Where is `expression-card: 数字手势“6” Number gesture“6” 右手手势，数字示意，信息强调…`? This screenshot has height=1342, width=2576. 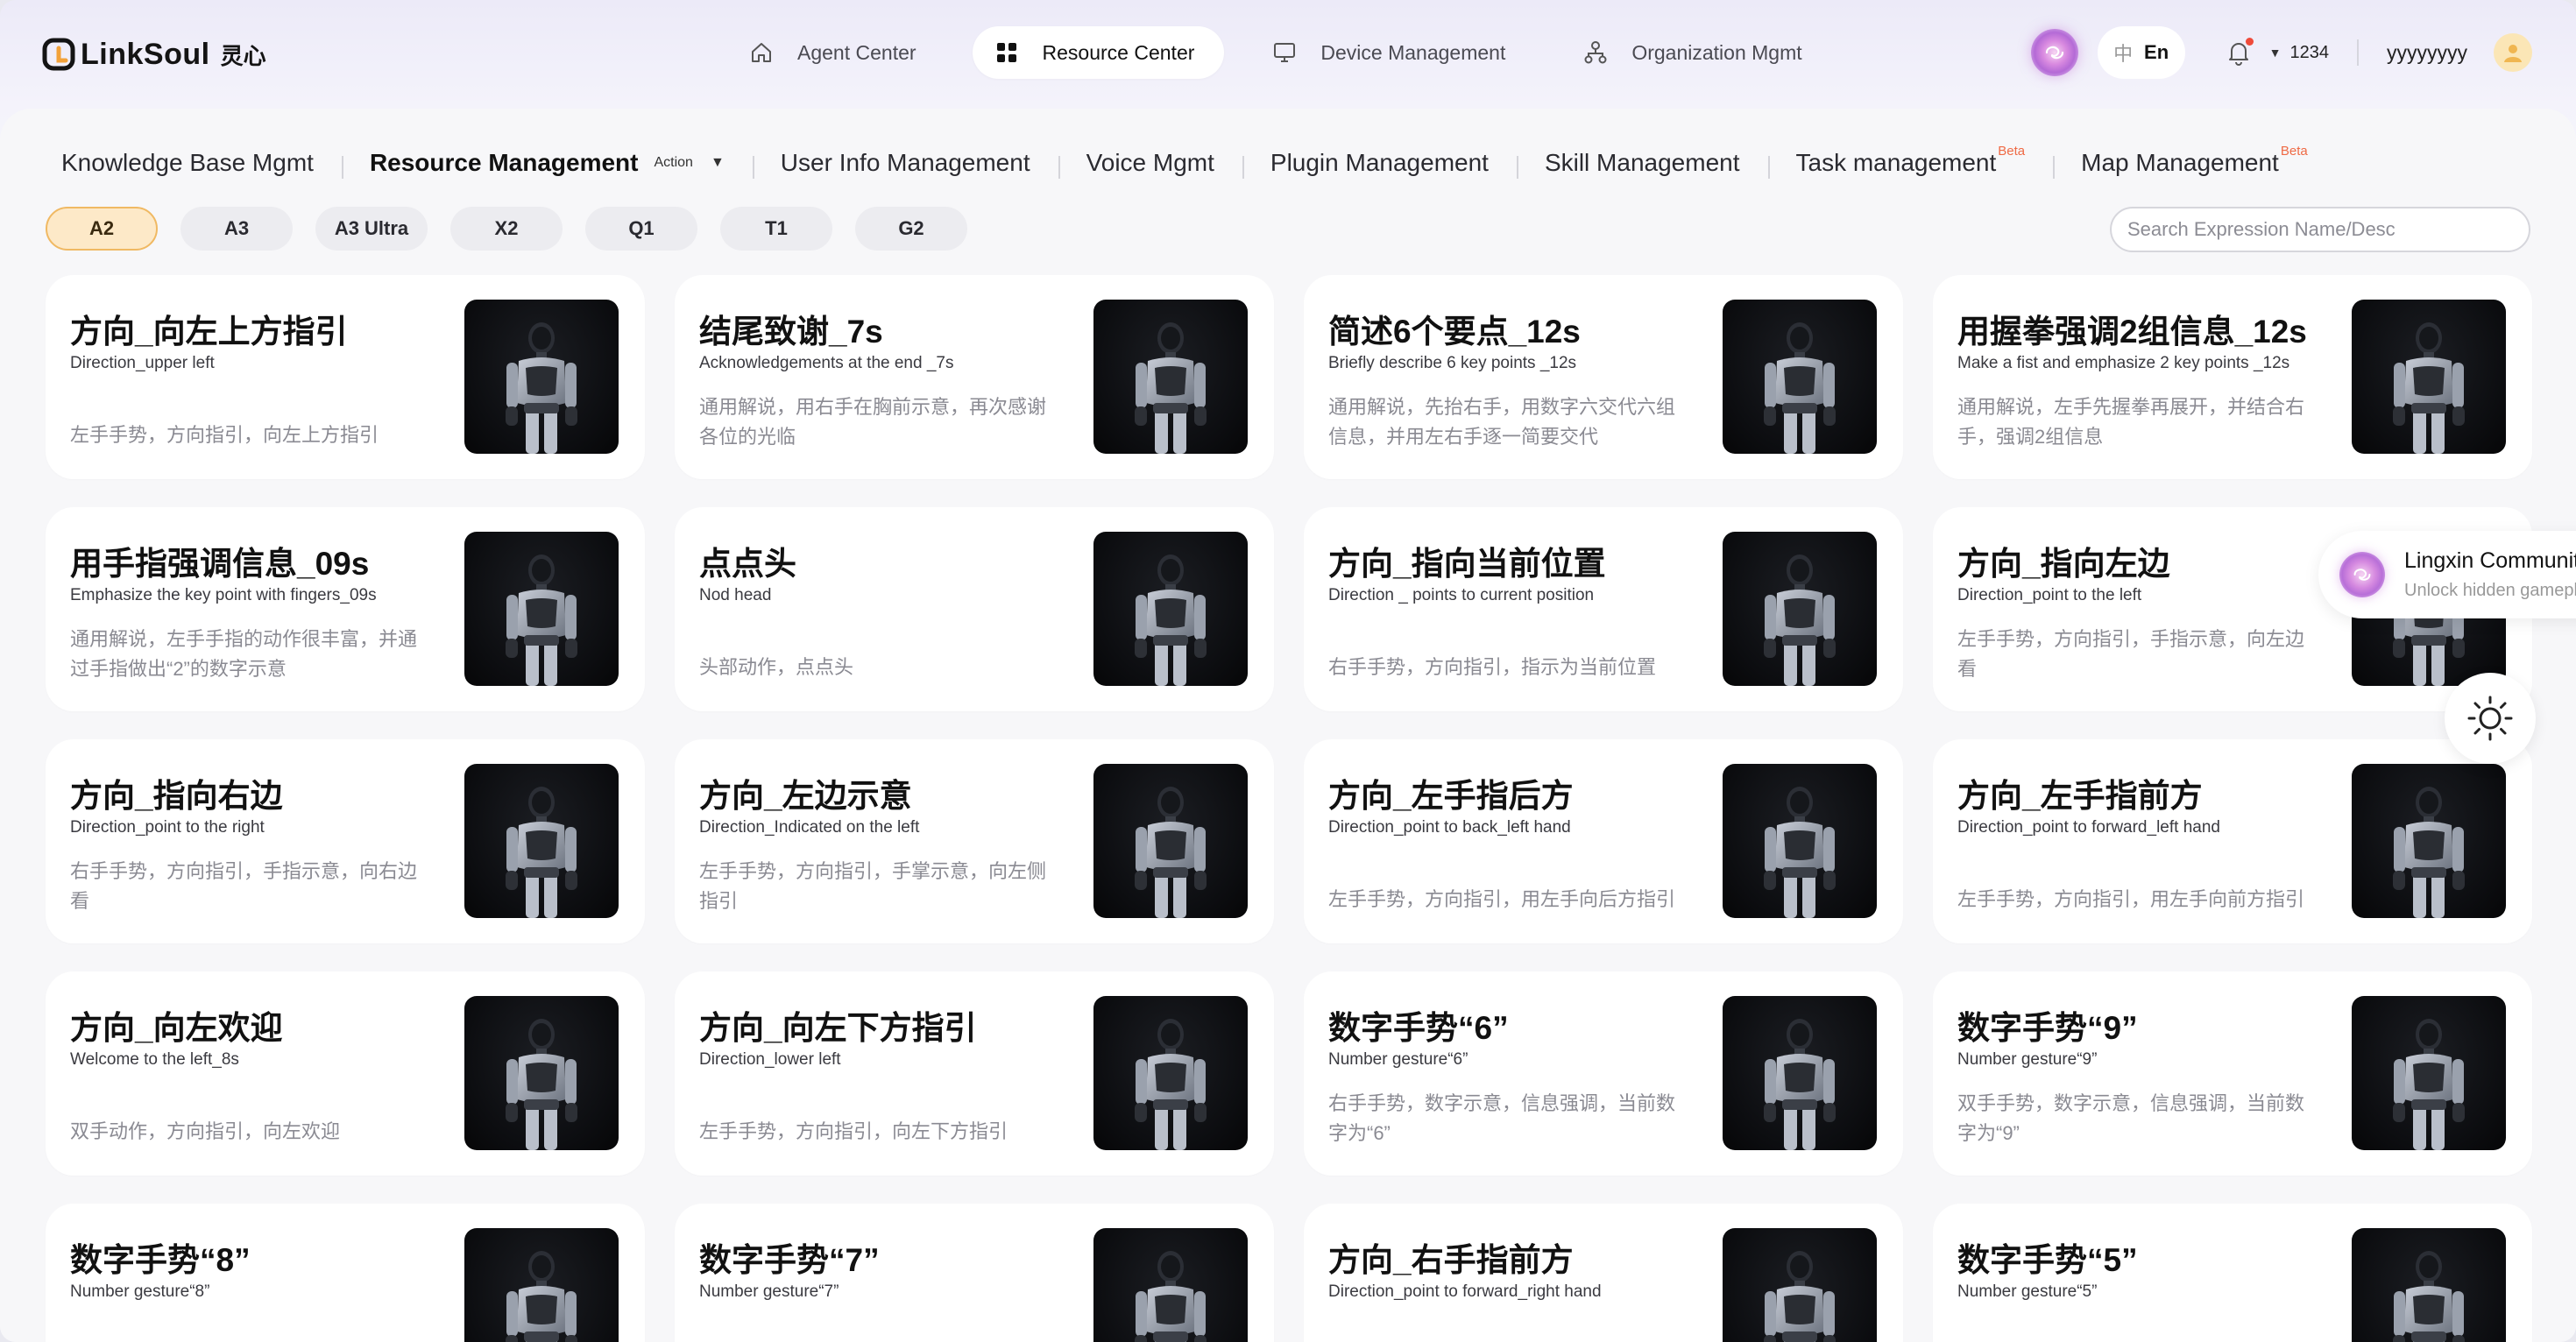 expression-card: 数字手势“6” Number gesture“6” 右手手势，数字示意，信息强调… is located at coordinates (1603, 1073).